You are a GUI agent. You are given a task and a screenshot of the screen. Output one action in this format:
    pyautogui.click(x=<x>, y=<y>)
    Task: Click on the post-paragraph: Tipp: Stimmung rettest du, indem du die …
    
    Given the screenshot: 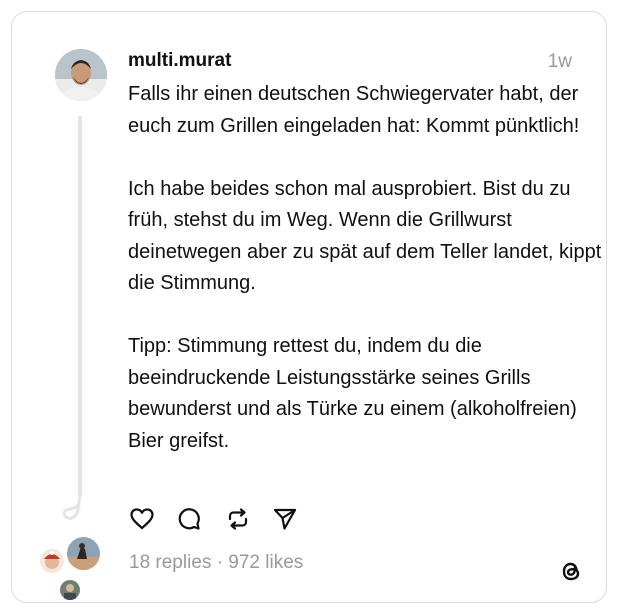 What is the action you would take?
    pyautogui.click(x=352, y=393)
    